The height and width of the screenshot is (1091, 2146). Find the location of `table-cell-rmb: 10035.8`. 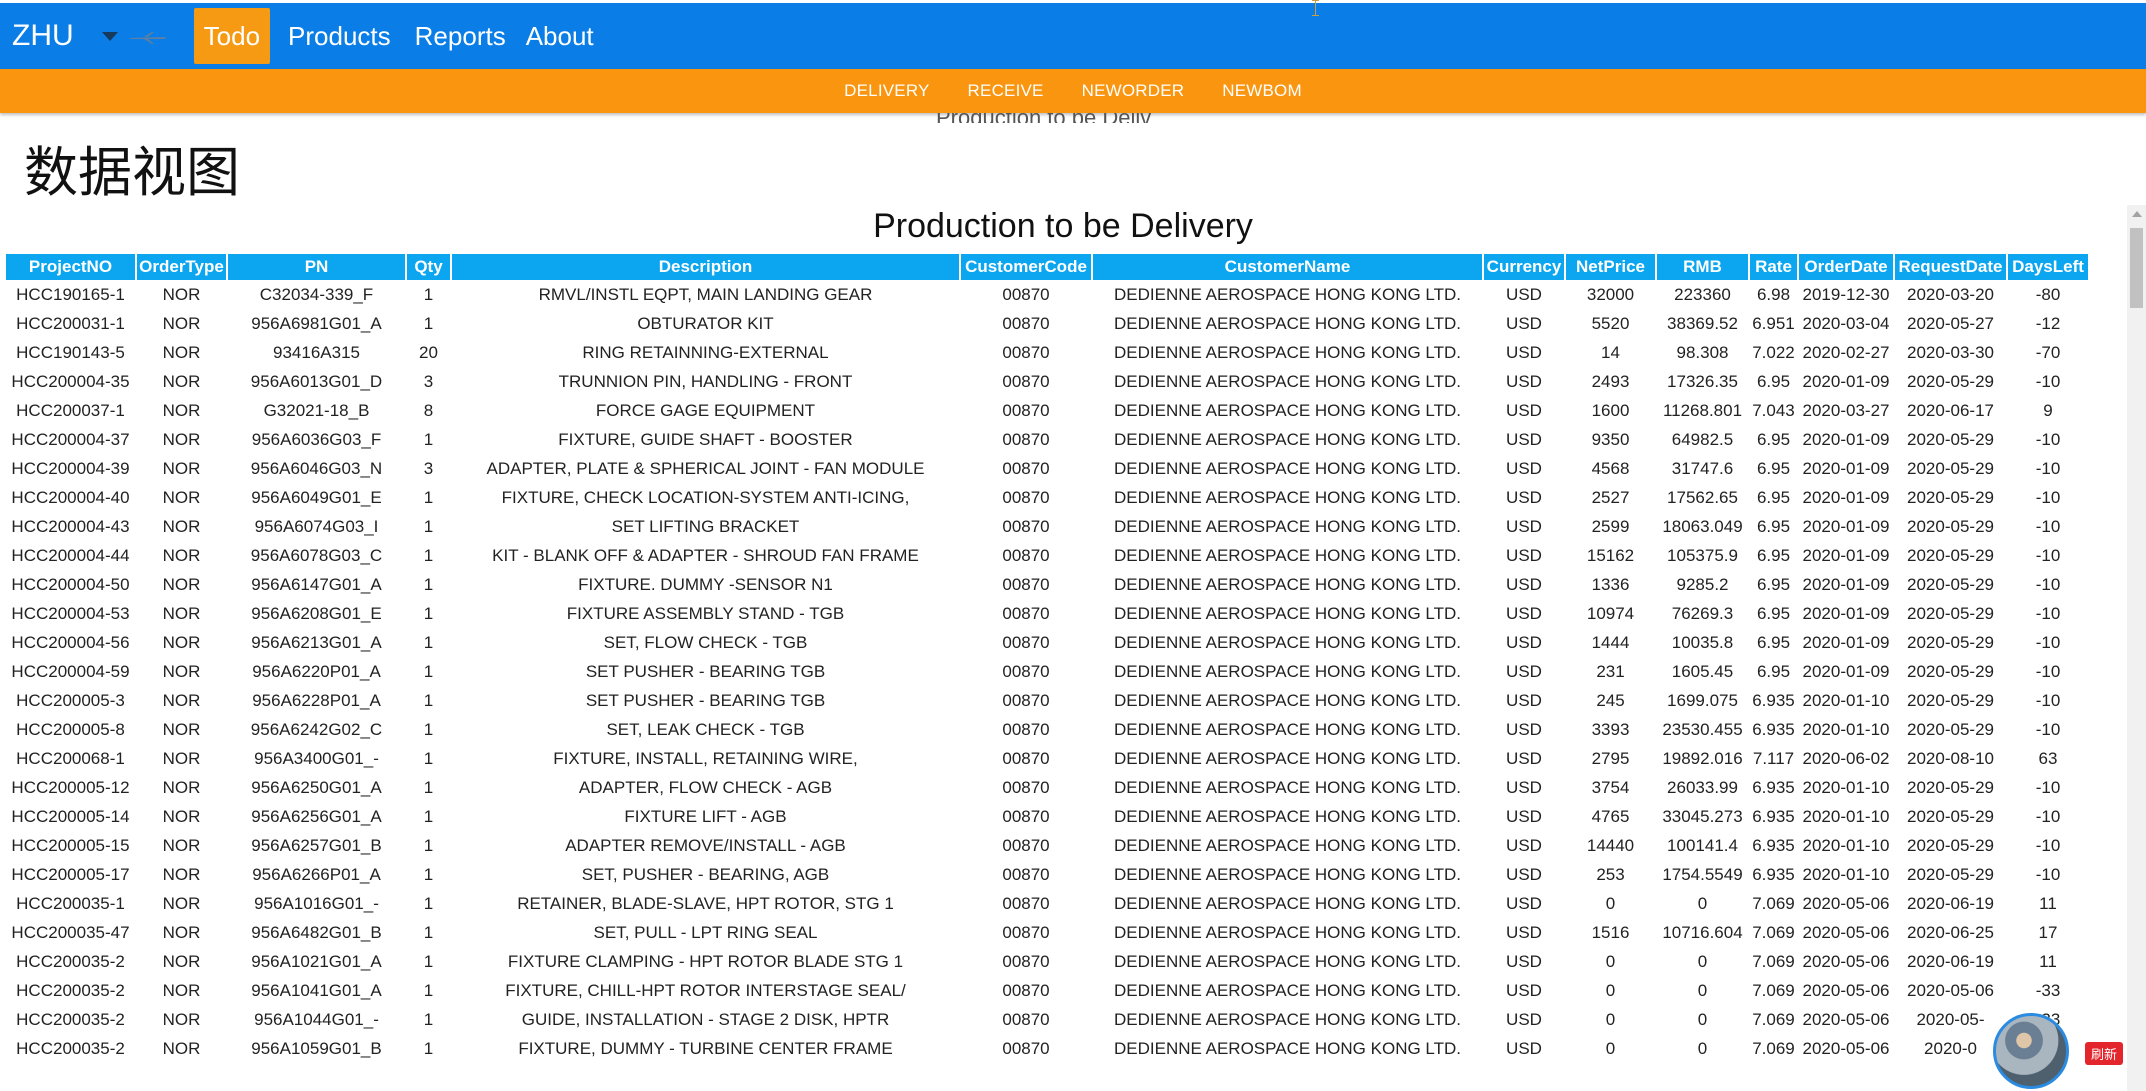

table-cell-rmb: 10035.8 is located at coordinates (1702, 642).